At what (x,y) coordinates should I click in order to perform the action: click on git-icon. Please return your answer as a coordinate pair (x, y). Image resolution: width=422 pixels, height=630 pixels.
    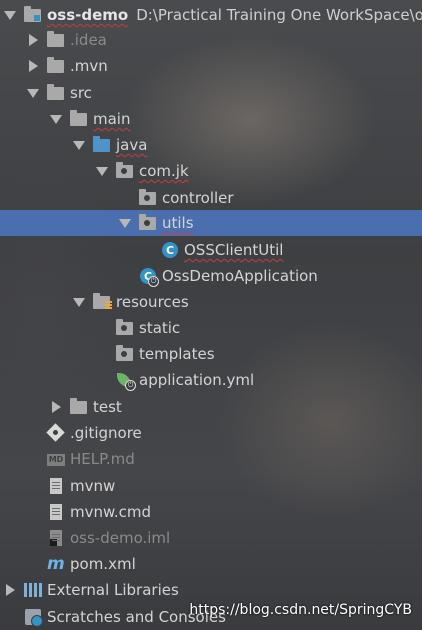
    Looking at the image, I should click on (55, 432).